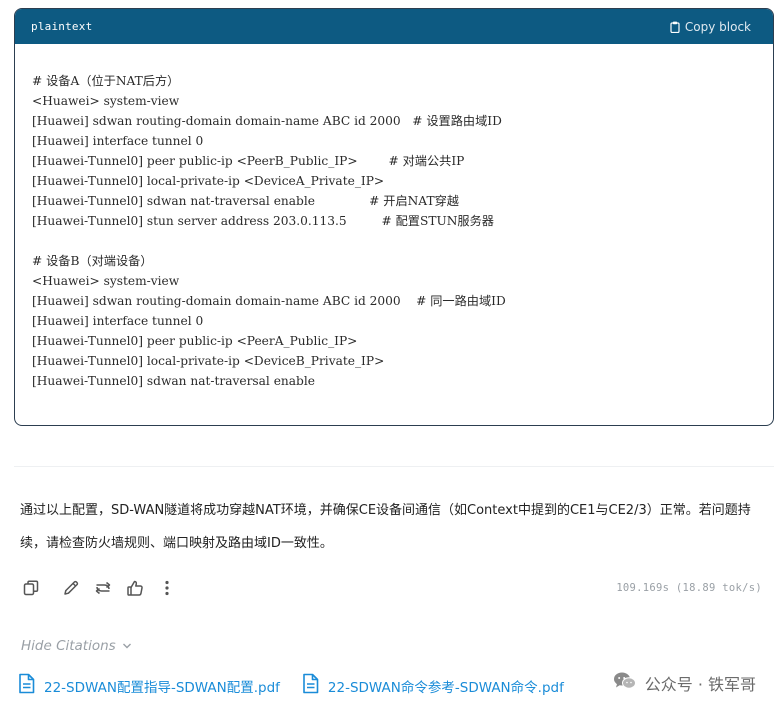 The height and width of the screenshot is (712, 784). I want to click on regenerate-icon, so click(103, 588).